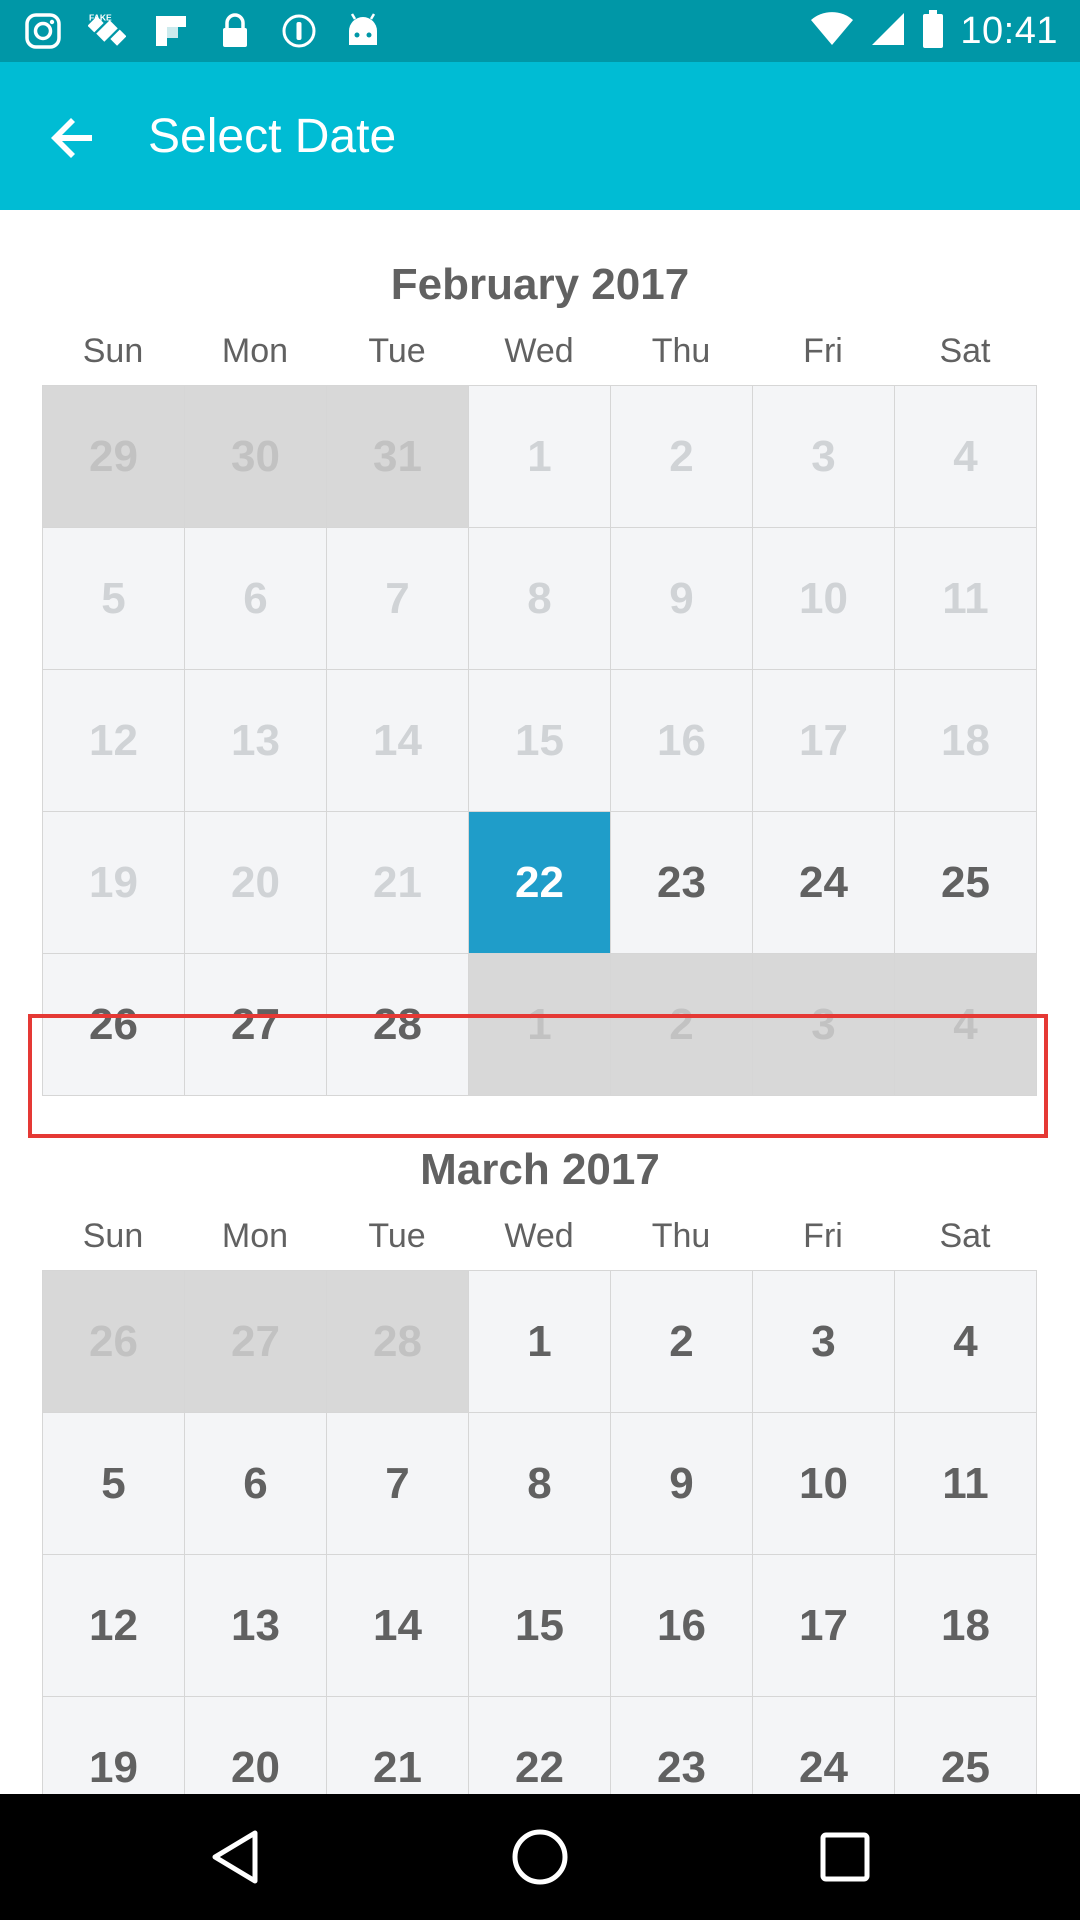  Describe the element at coordinates (114, 1626) in the screenshot. I see `day-cell: 12` at that location.